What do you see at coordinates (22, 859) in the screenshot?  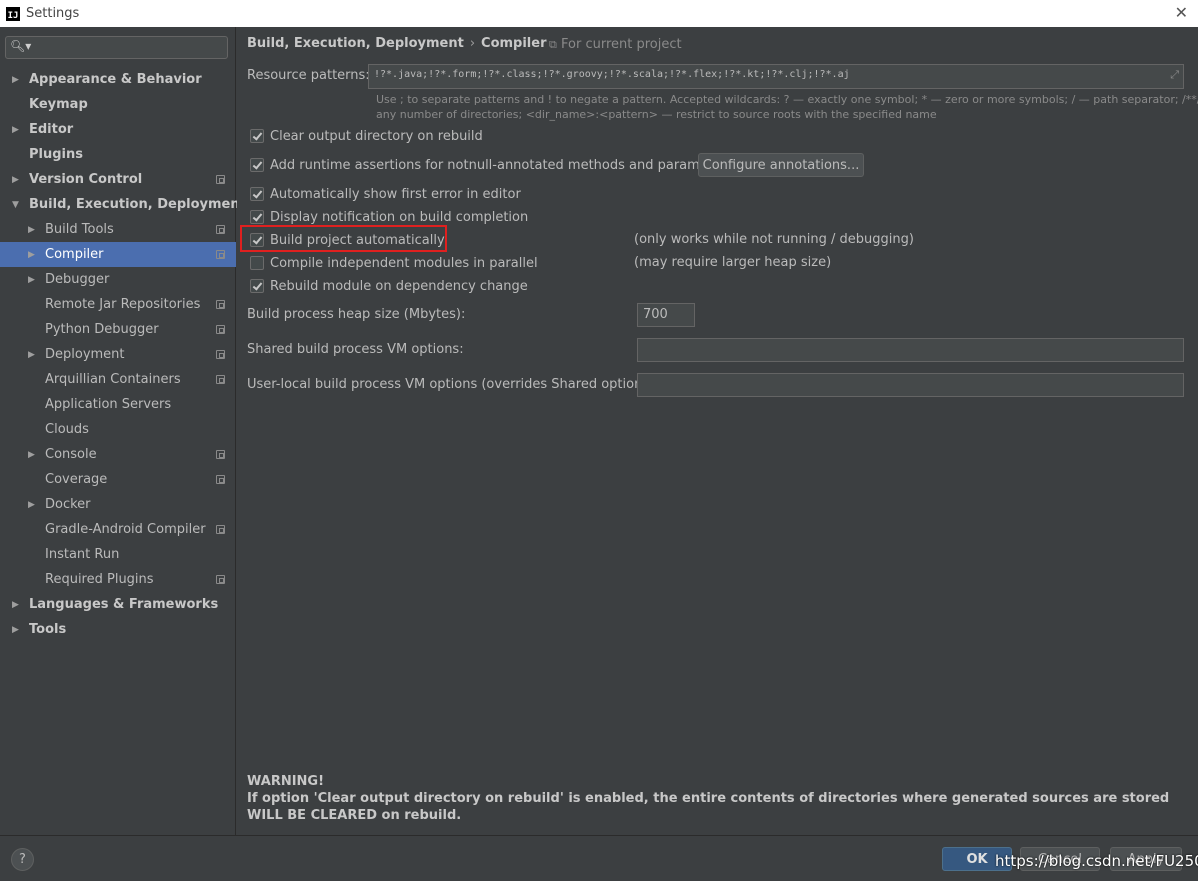 I see `help-button: ?` at bounding box center [22, 859].